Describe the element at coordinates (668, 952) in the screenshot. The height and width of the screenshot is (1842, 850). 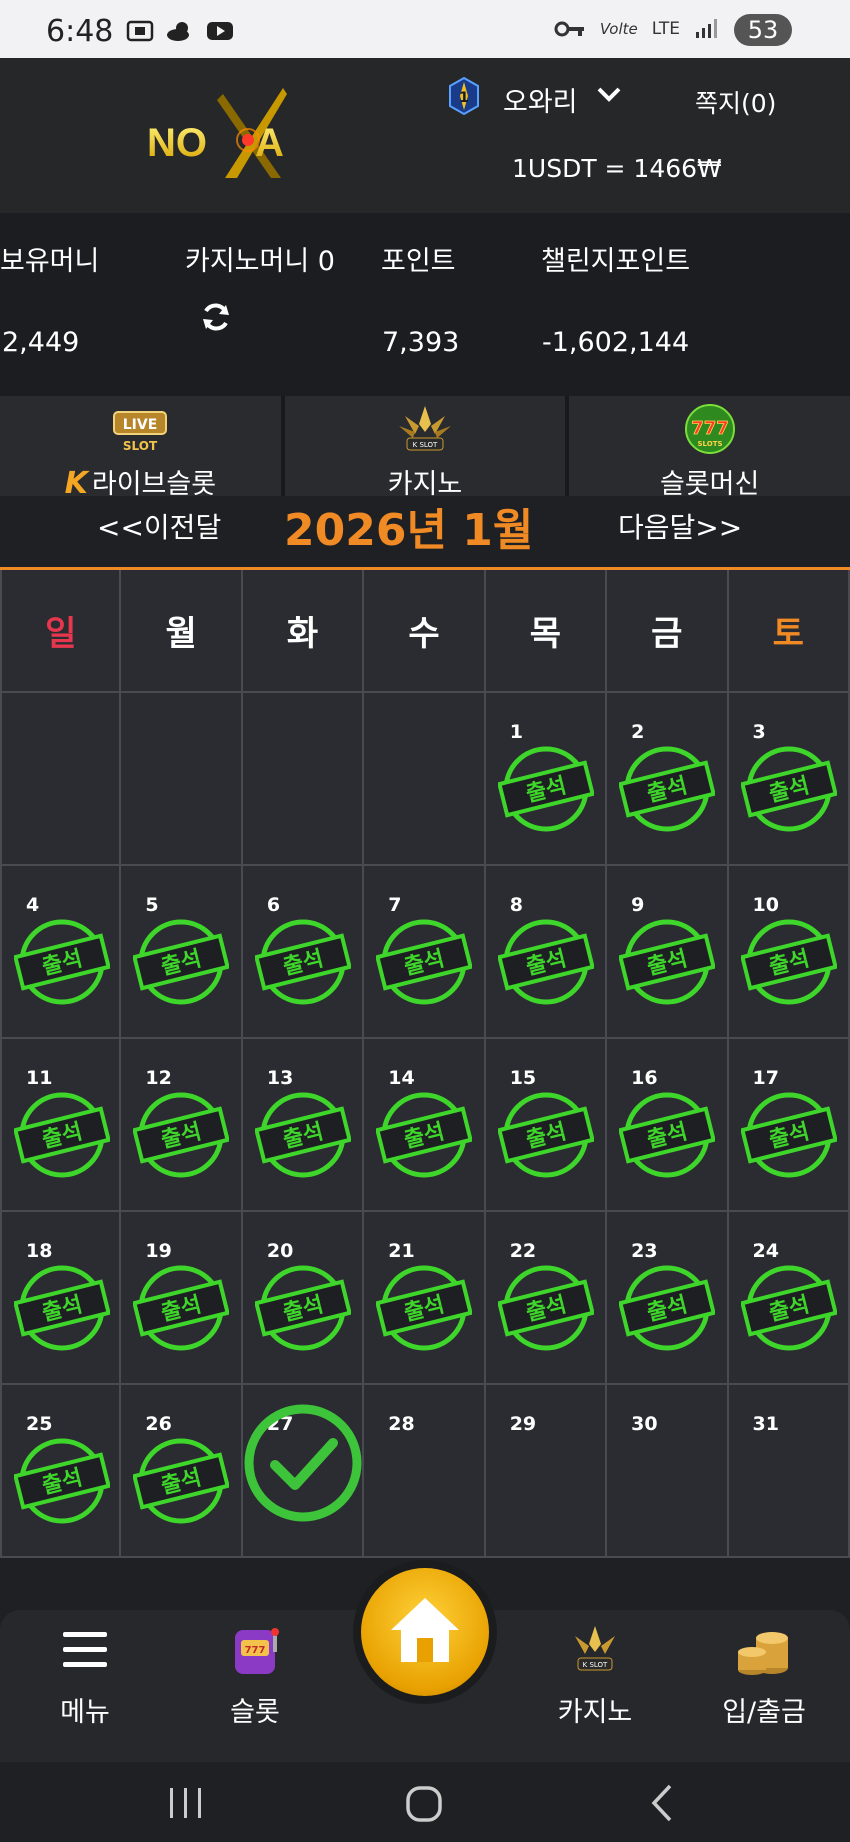
I see `calendar-day: 9 출석` at that location.